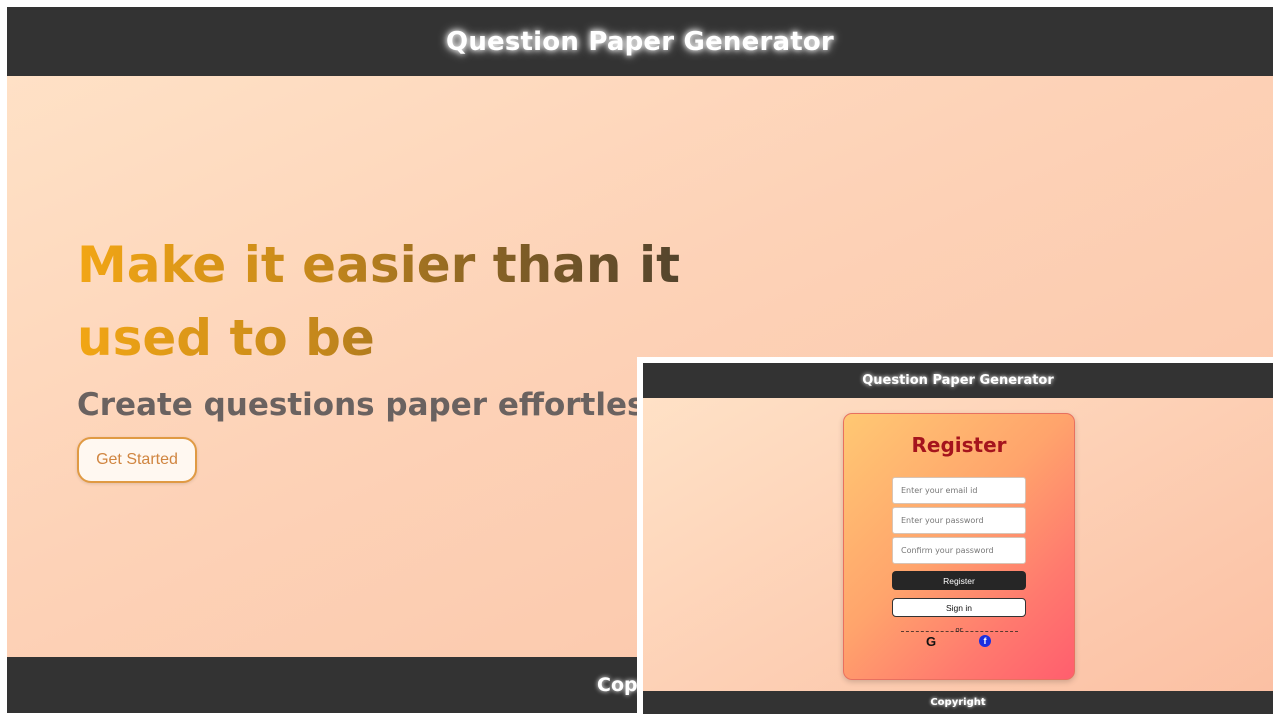 The width and height of the screenshot is (1280, 720). I want to click on facebook-icon: f, so click(985, 641).